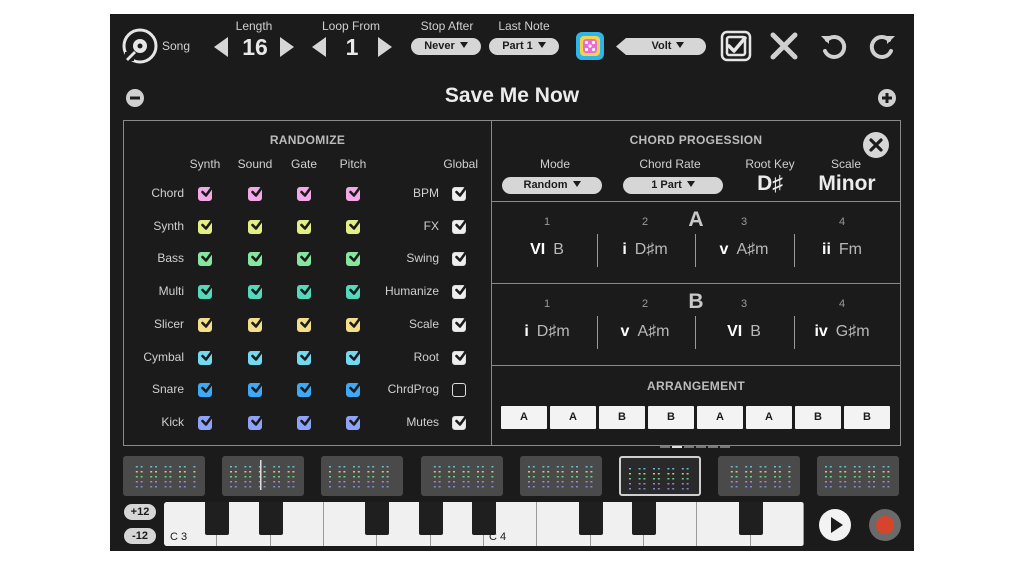 The image size is (1024, 565). What do you see at coordinates (590, 46) in the screenshot?
I see `randomize-dice-icon` at bounding box center [590, 46].